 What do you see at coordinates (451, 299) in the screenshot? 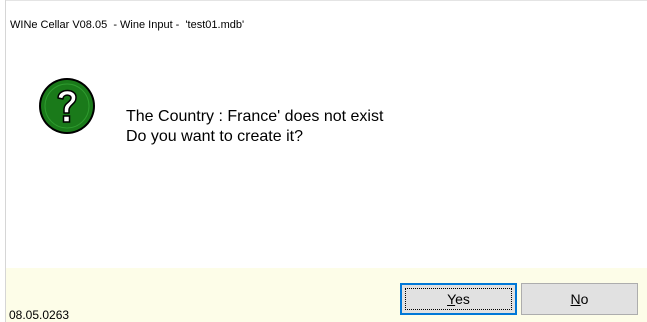
I see `yes-mnemonic: Y` at bounding box center [451, 299].